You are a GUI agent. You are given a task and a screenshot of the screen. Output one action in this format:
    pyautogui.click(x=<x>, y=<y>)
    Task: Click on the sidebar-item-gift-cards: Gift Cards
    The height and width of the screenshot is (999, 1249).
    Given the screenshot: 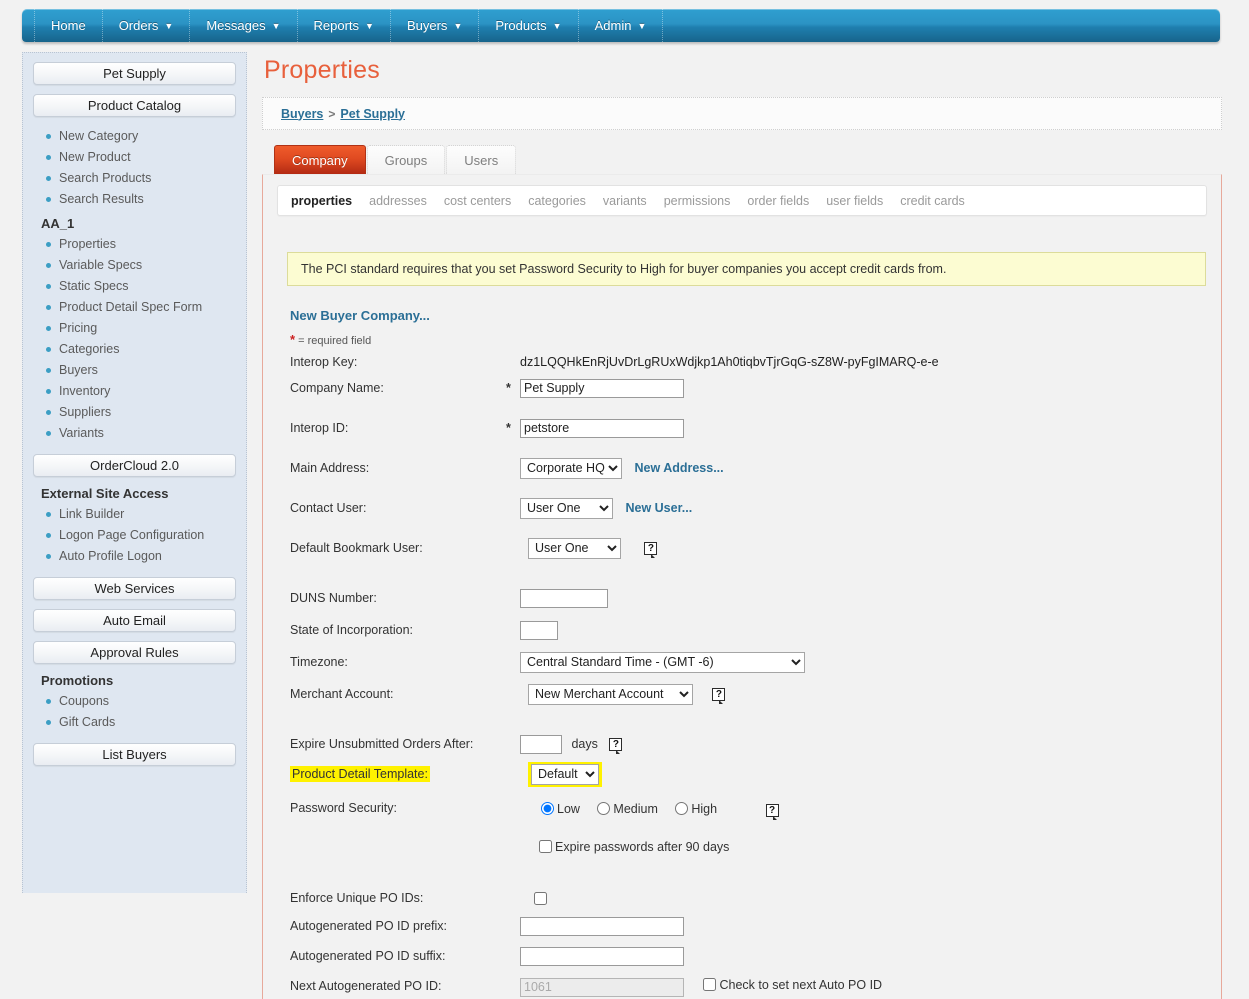 What is the action you would take?
    pyautogui.click(x=134, y=722)
    